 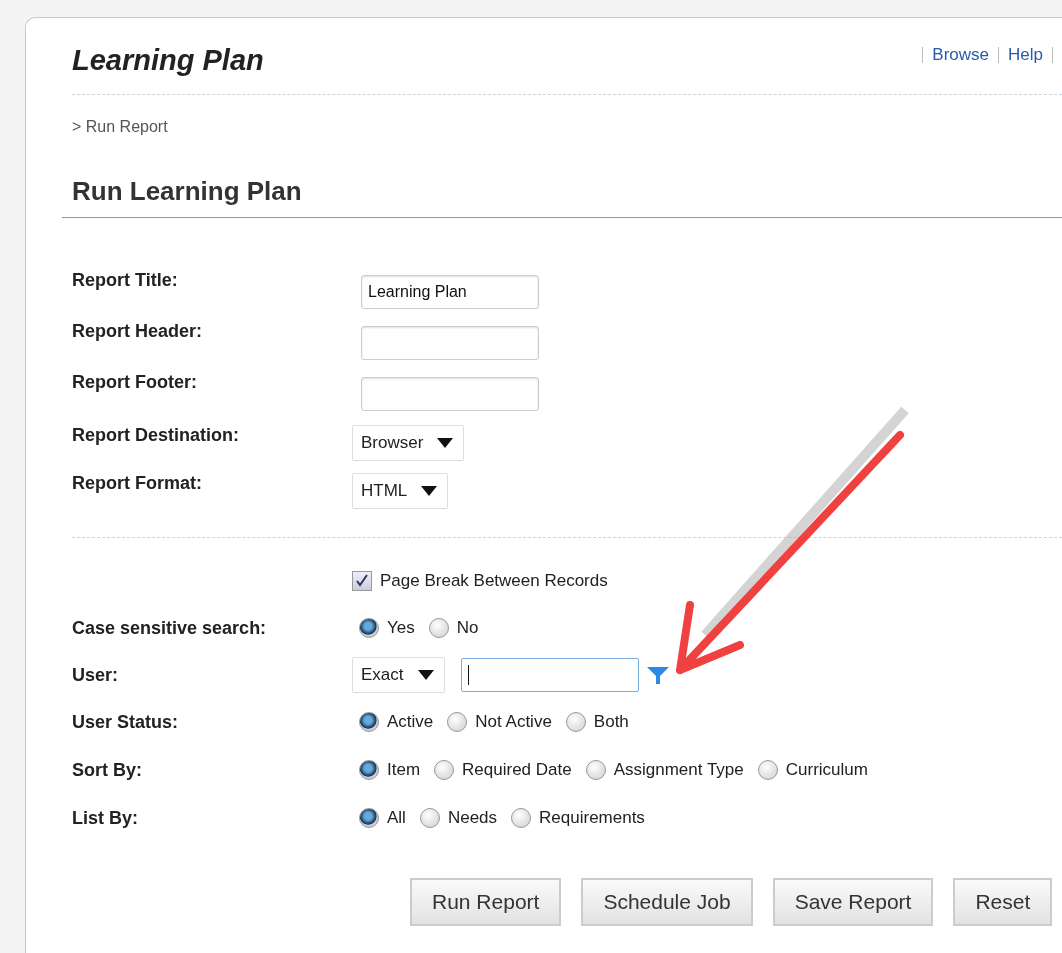 What do you see at coordinates (517, 770) in the screenshot?
I see `radio-label: Required Date` at bounding box center [517, 770].